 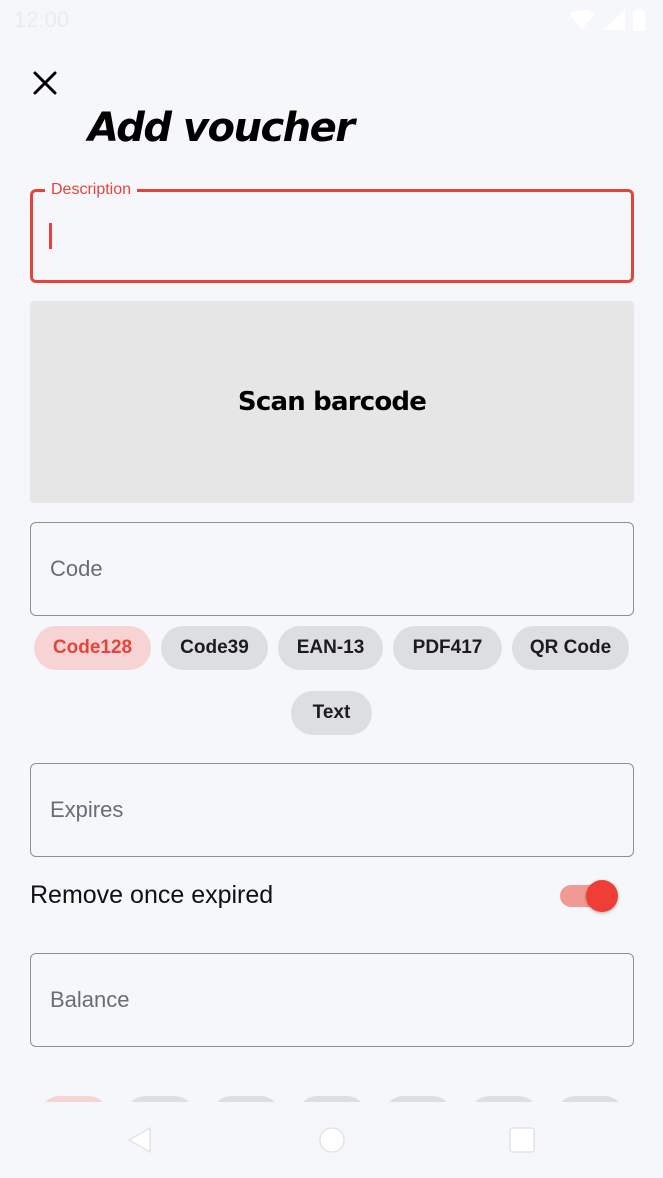 I want to click on navigation-bar, so click(x=331, y=1140).